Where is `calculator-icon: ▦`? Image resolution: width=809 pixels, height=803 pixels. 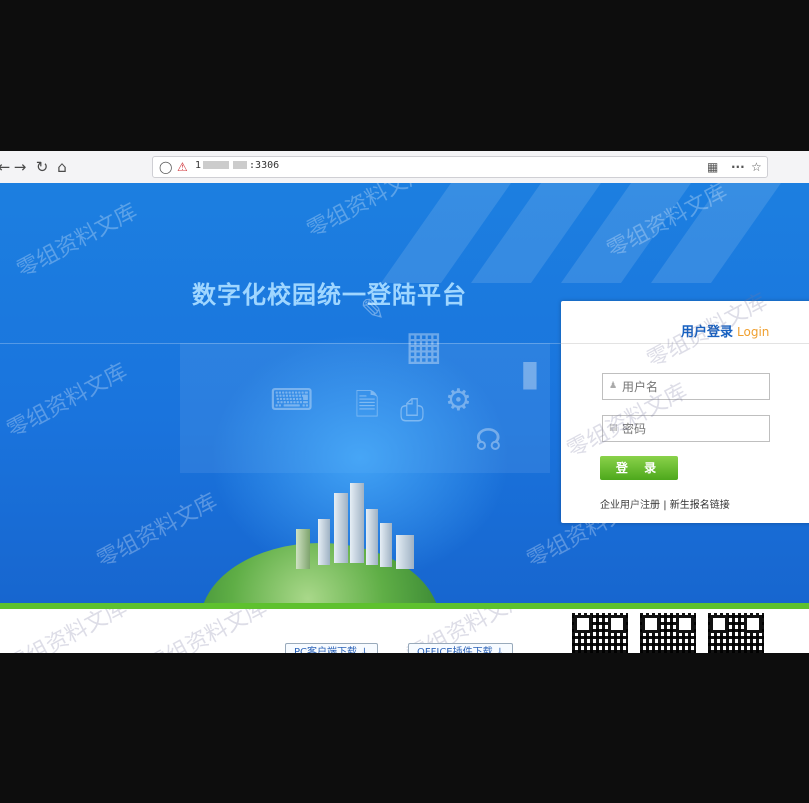
calculator-icon: ▦ is located at coordinates (424, 346).